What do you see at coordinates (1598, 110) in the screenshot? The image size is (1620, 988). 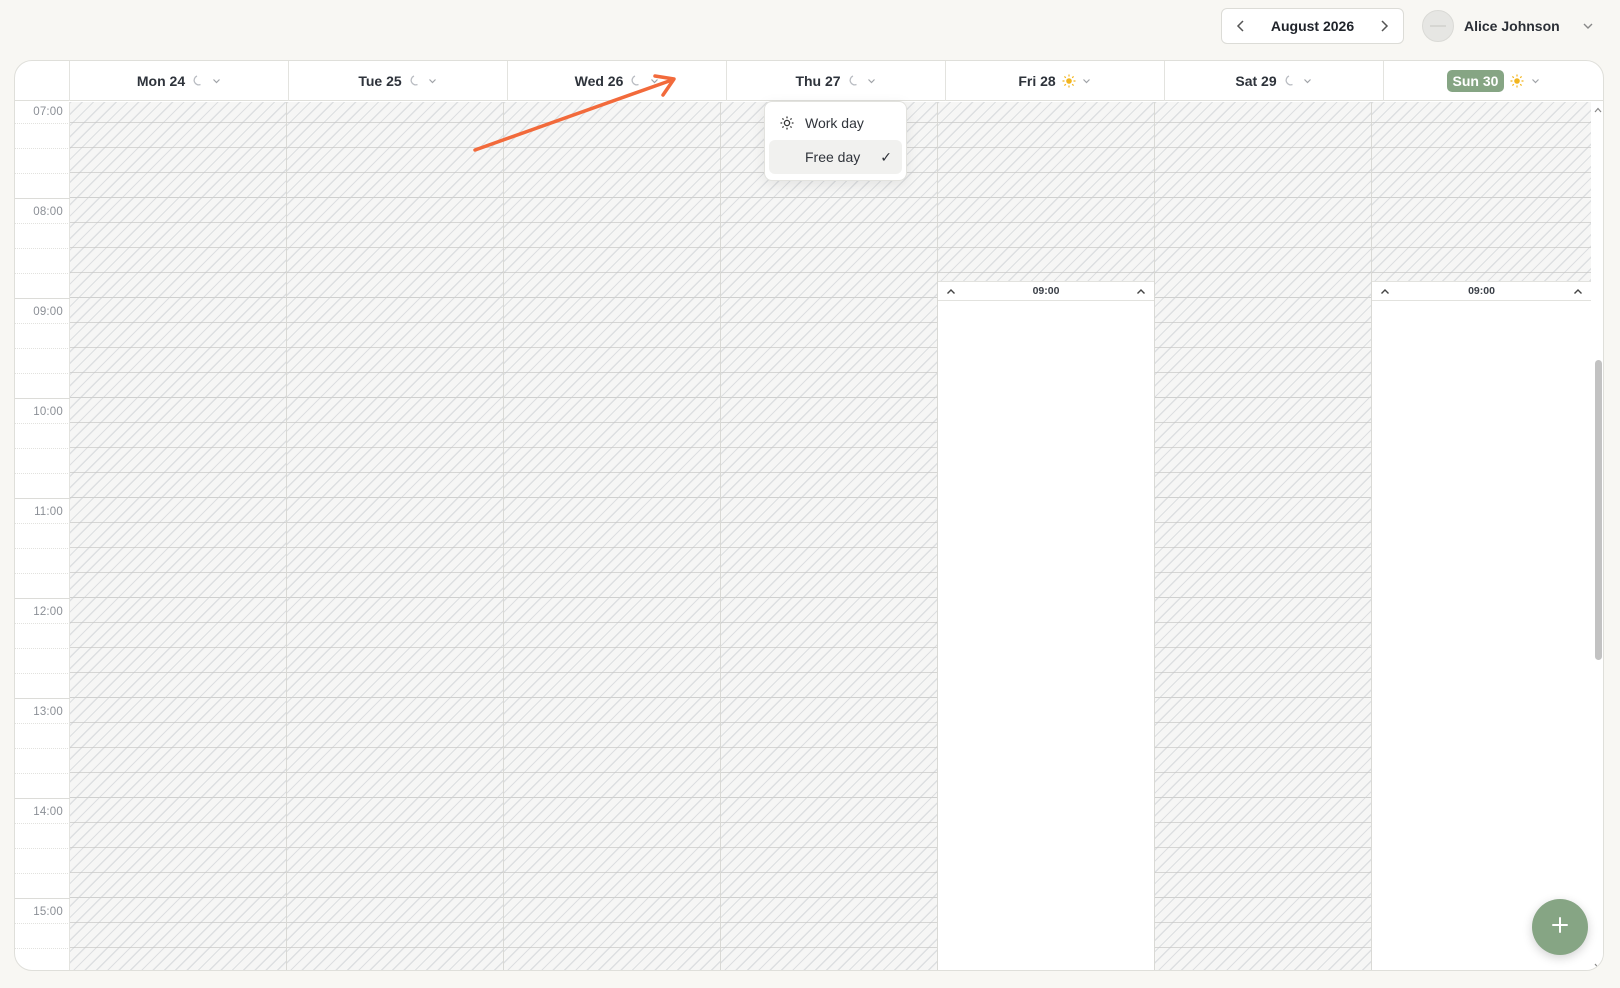 I see `scroll-up-icon` at bounding box center [1598, 110].